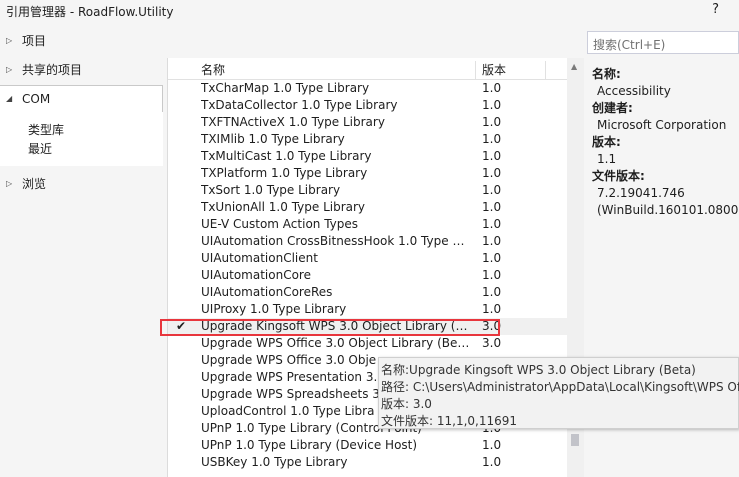  I want to click on column-header-label: 版本, so click(494, 70).